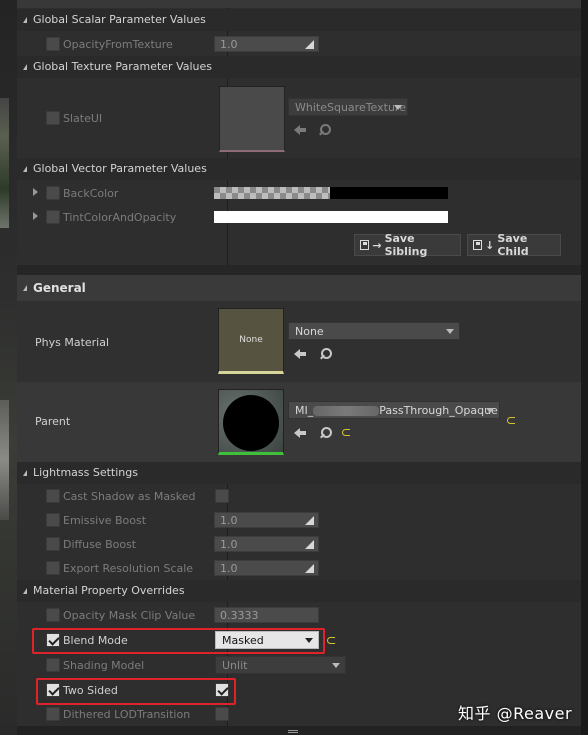  I want to click on property-row-back-color: BackColor, so click(299, 193).